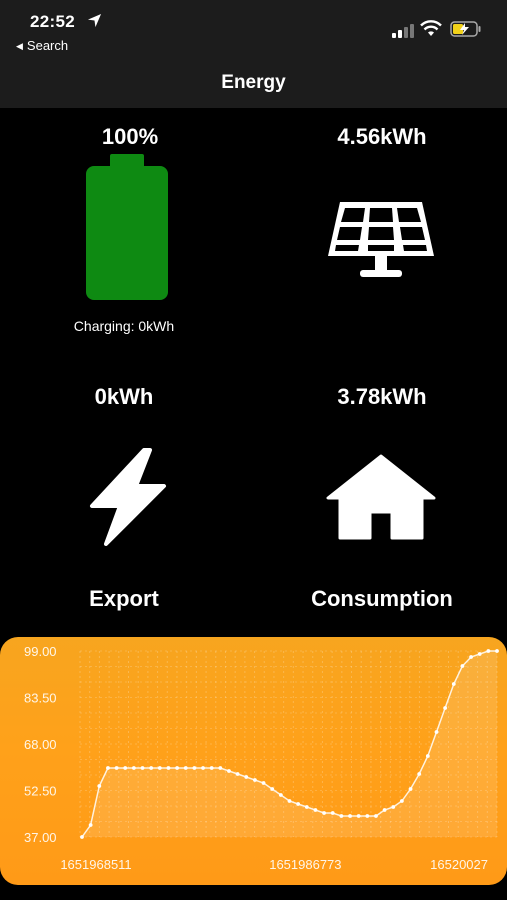 This screenshot has width=507, height=900. What do you see at coordinates (431, 28) in the screenshot?
I see `wifi-icon` at bounding box center [431, 28].